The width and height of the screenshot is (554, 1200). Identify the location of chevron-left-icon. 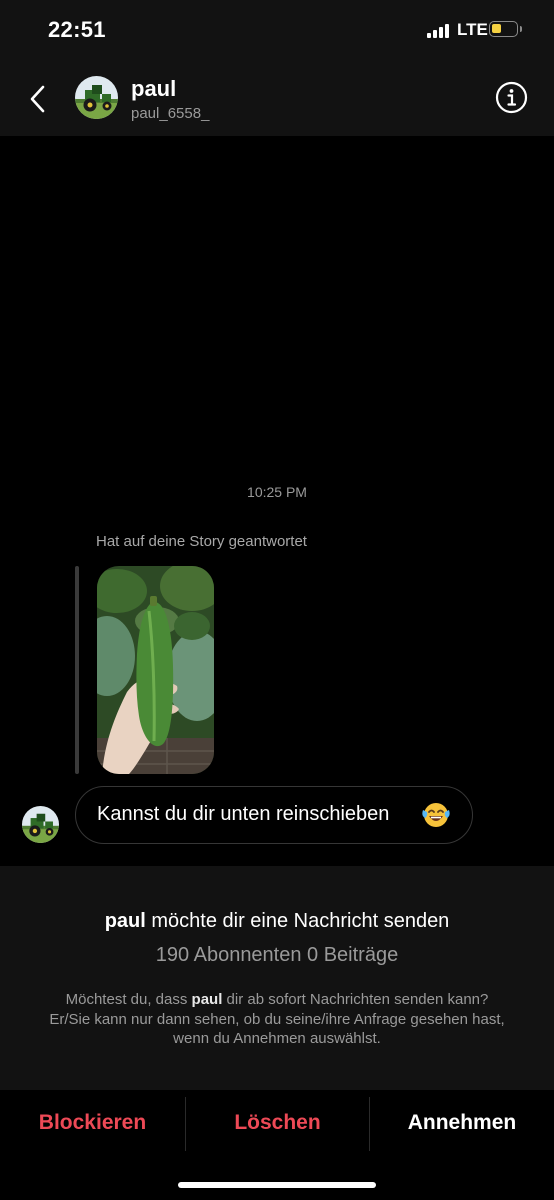
(37, 99).